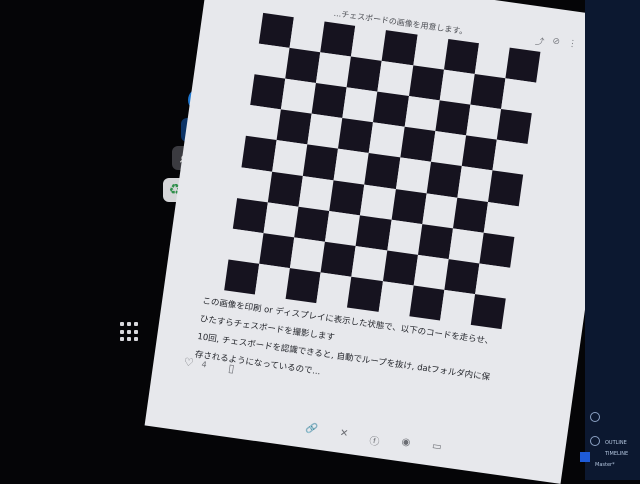 The width and height of the screenshot is (640, 484). What do you see at coordinates (436, 449) in the screenshot?
I see `copy-icon: ▭` at bounding box center [436, 449].